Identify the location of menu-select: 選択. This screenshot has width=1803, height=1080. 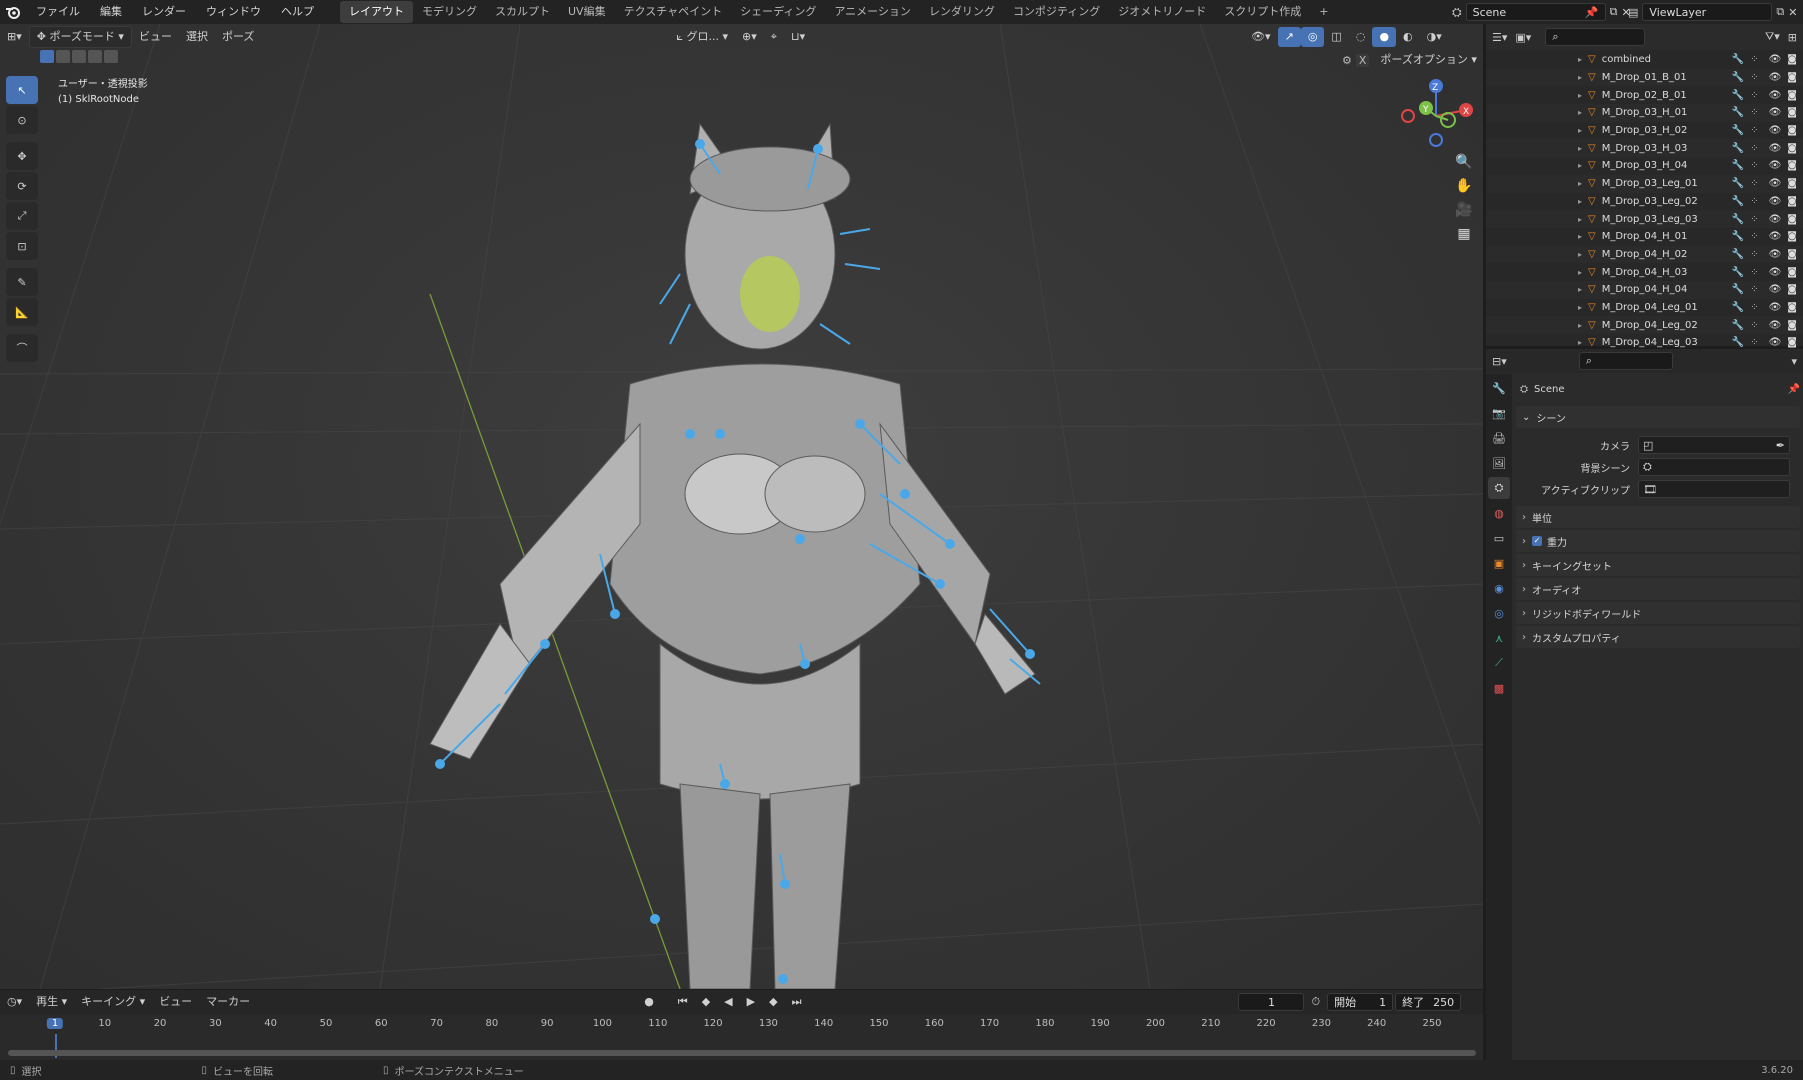
(197, 37).